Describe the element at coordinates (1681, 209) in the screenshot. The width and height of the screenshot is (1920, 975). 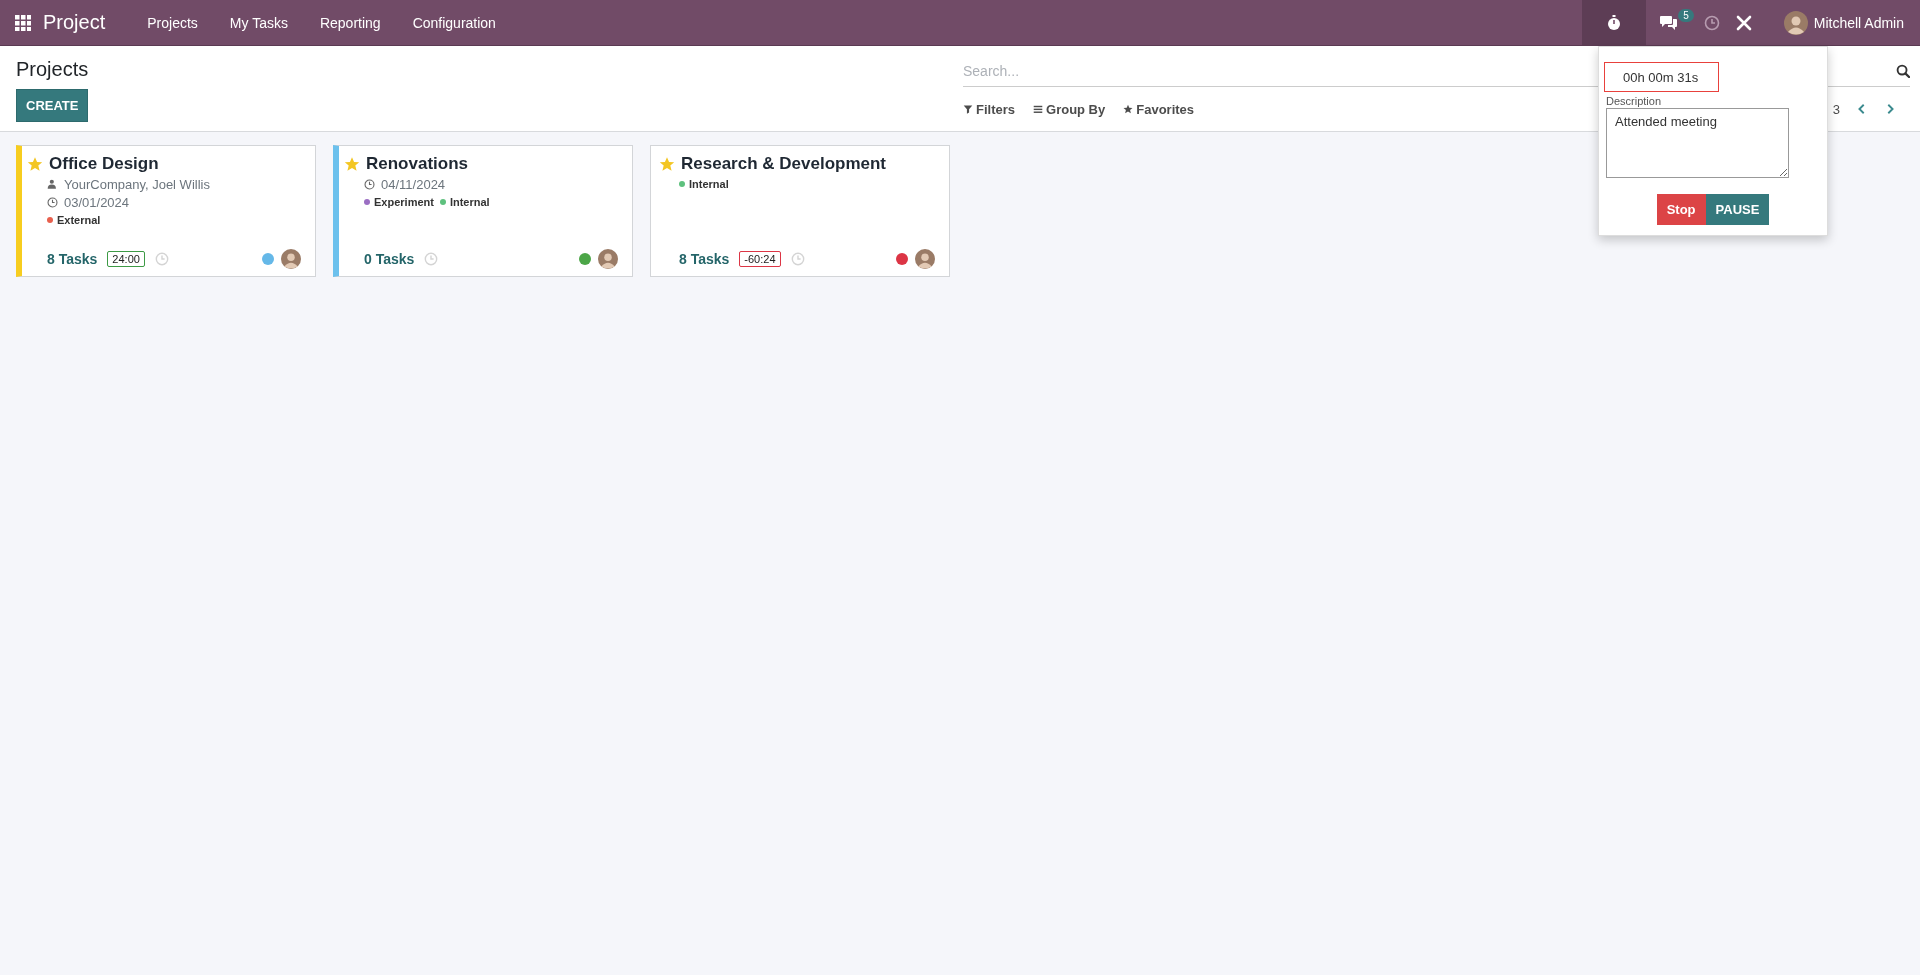
I see `stop-button: Stop` at that location.